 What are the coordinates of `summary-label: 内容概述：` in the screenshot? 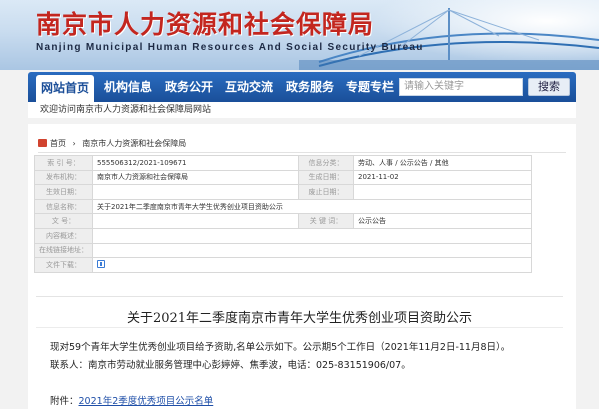 It's located at (63, 235).